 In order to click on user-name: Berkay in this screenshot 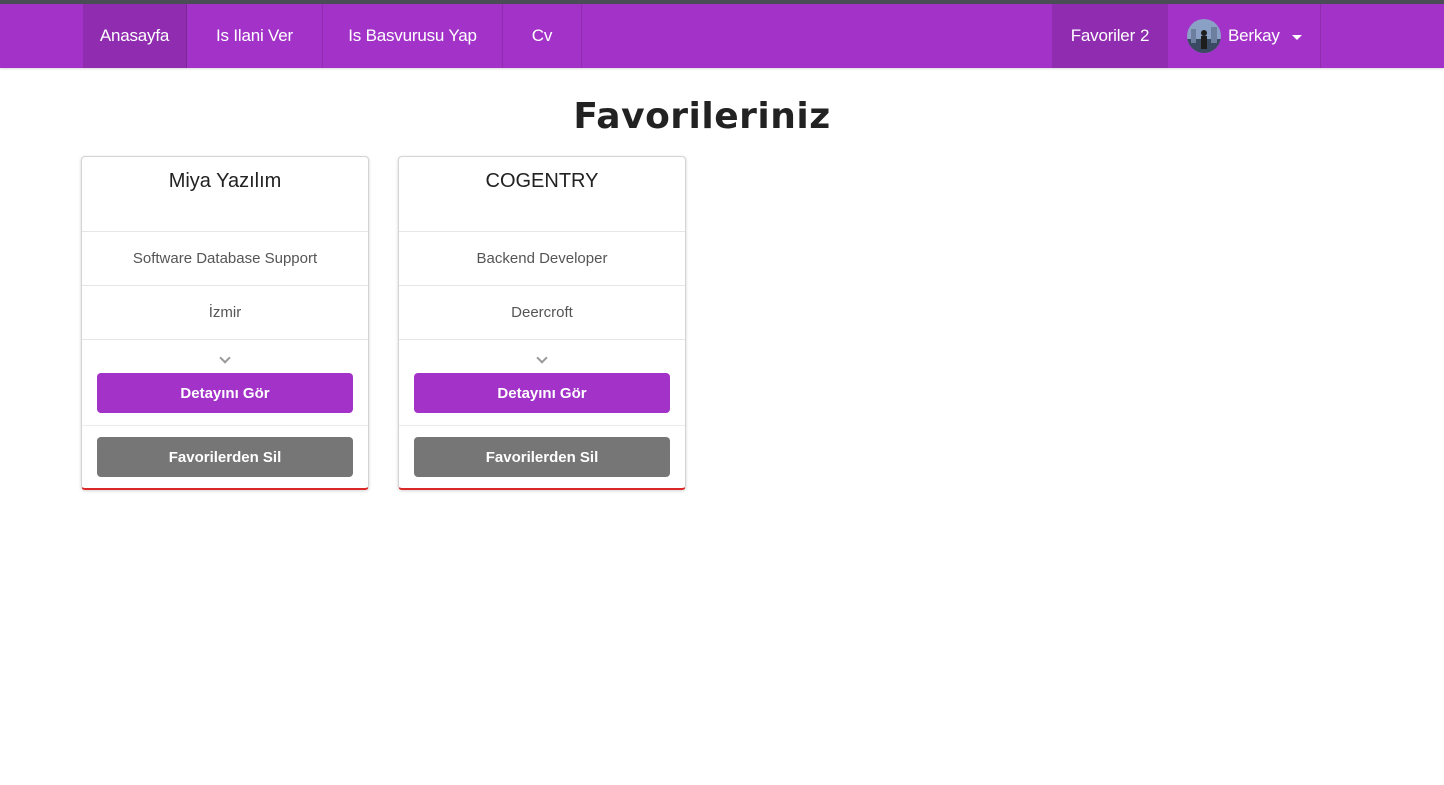, I will do `click(1254, 35)`.